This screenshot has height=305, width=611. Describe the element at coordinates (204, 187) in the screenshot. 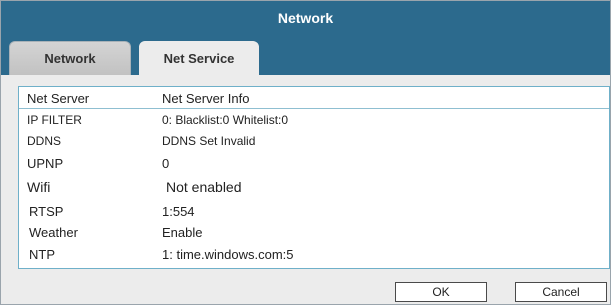

I see `row-server-info: Not enabled` at that location.